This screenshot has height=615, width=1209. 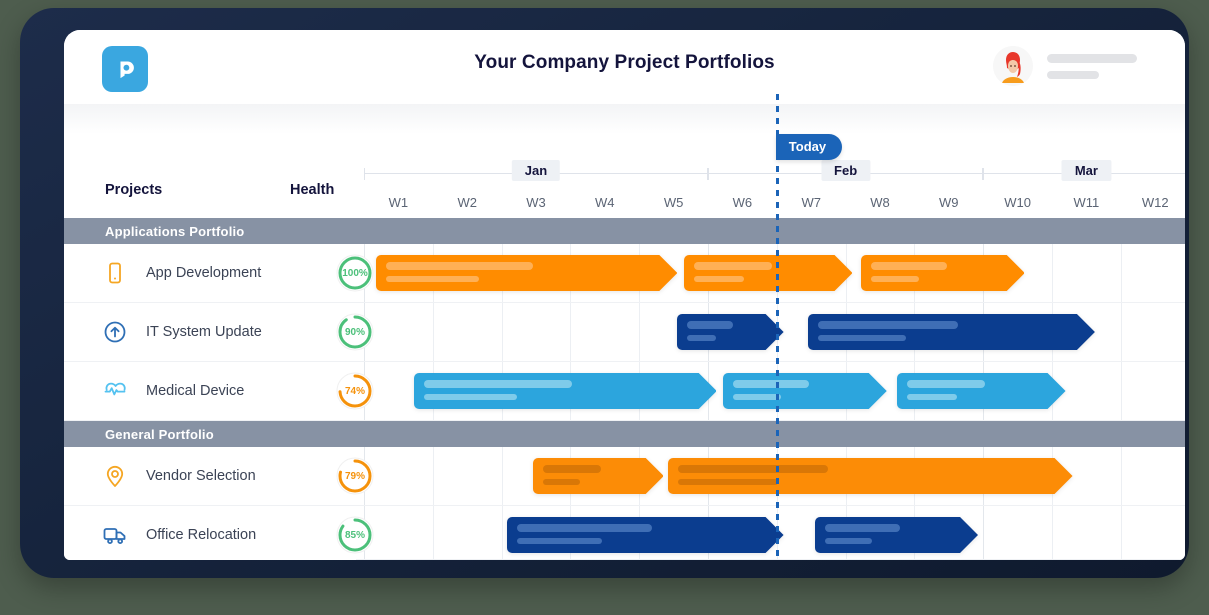 I want to click on health-value: 79%, so click(x=354, y=476).